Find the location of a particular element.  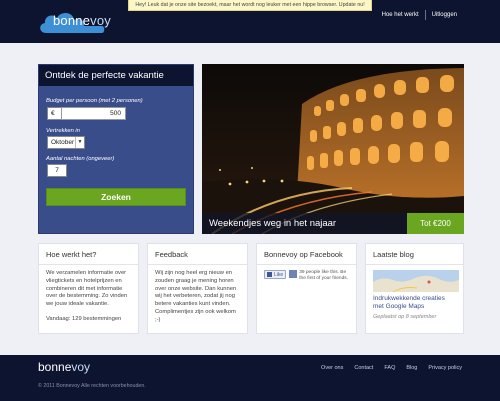

hero-price-badge: Tot €200 is located at coordinates (435, 223).